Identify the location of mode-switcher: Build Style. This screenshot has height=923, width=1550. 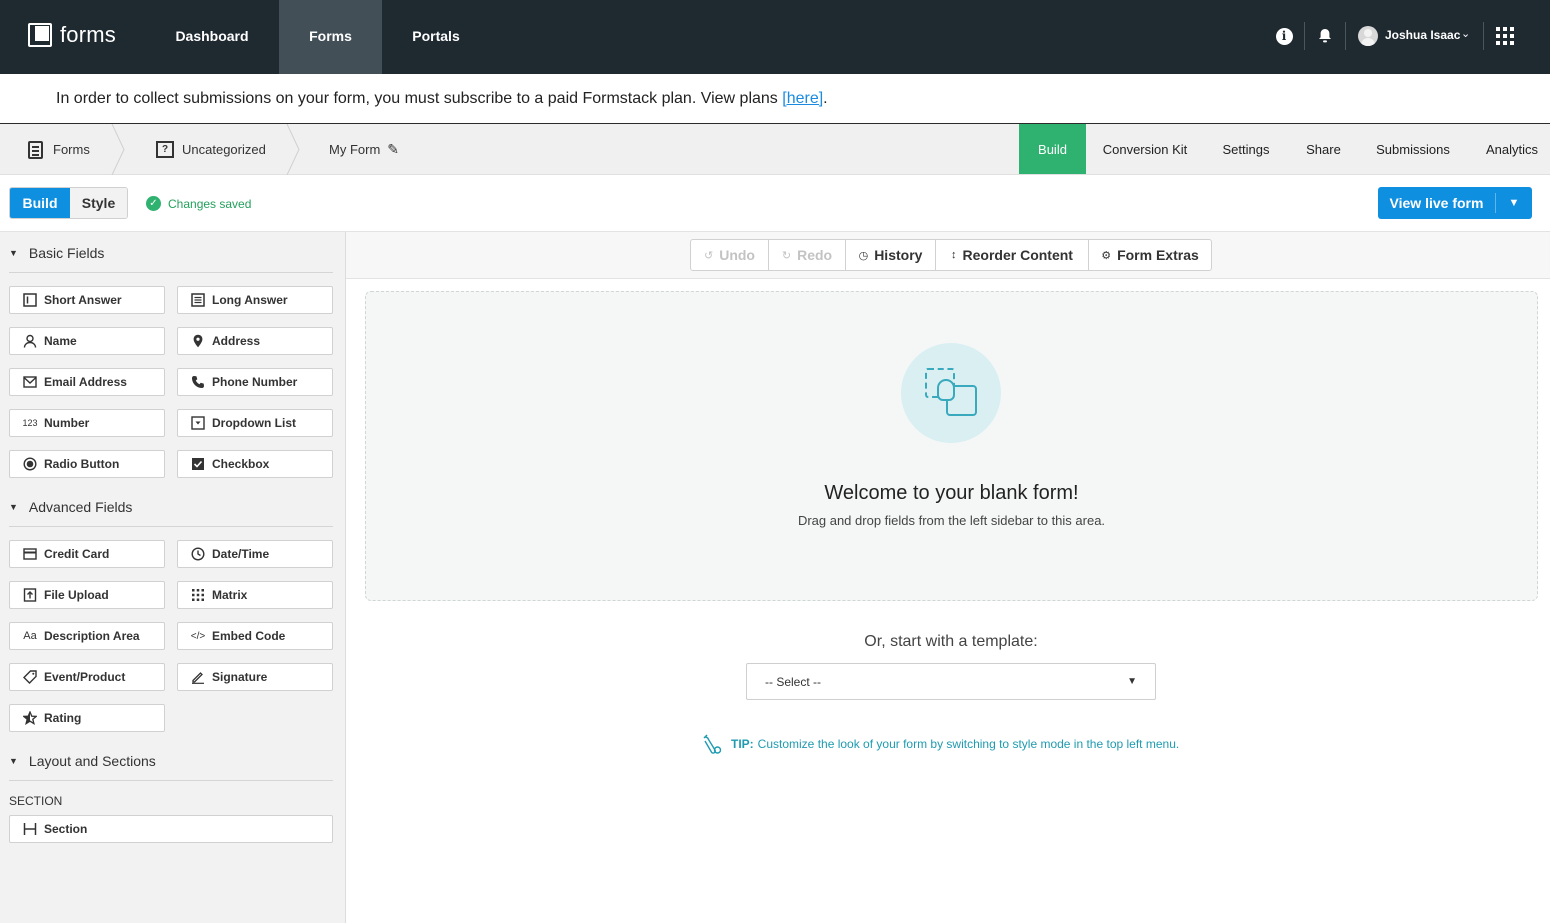
(68, 203).